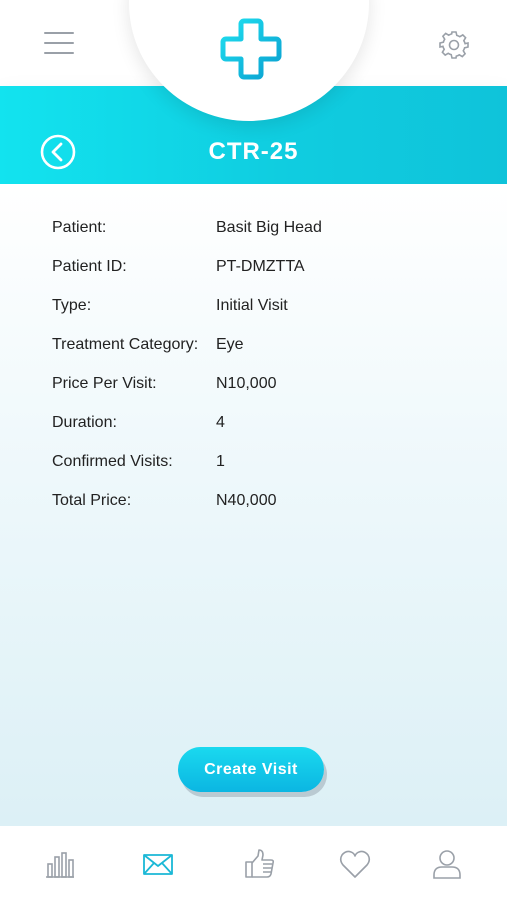 This screenshot has width=507, height=900. I want to click on bar-chart-icon, so click(60, 864).